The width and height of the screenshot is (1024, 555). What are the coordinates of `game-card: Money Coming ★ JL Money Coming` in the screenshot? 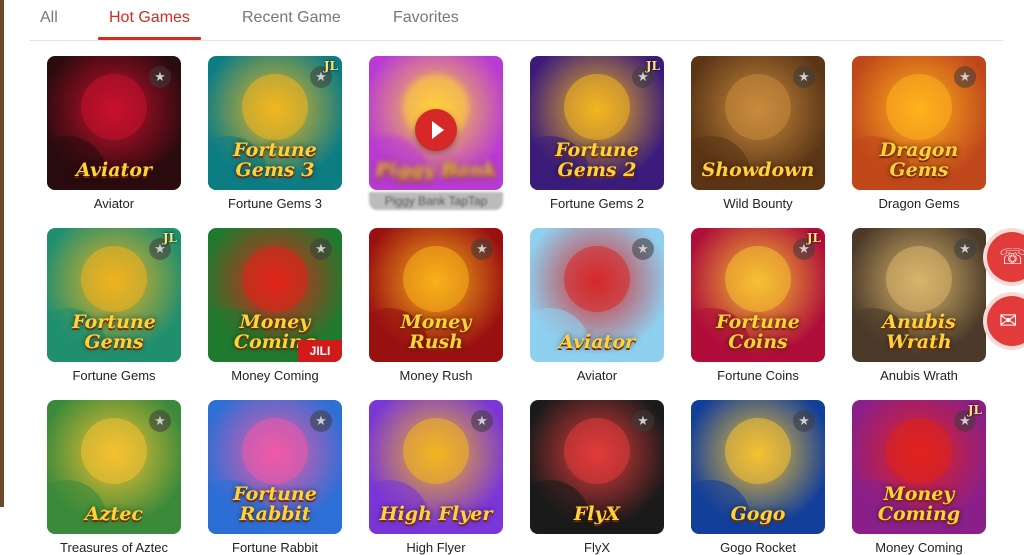 It's located at (919, 477).